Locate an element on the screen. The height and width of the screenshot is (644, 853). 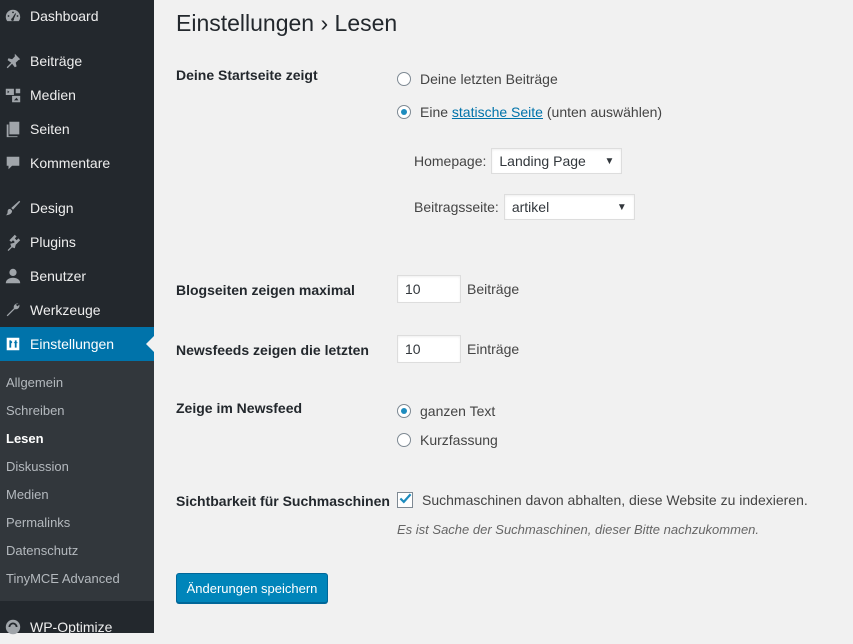
radio-label: ganzen Text is located at coordinates (458, 411).